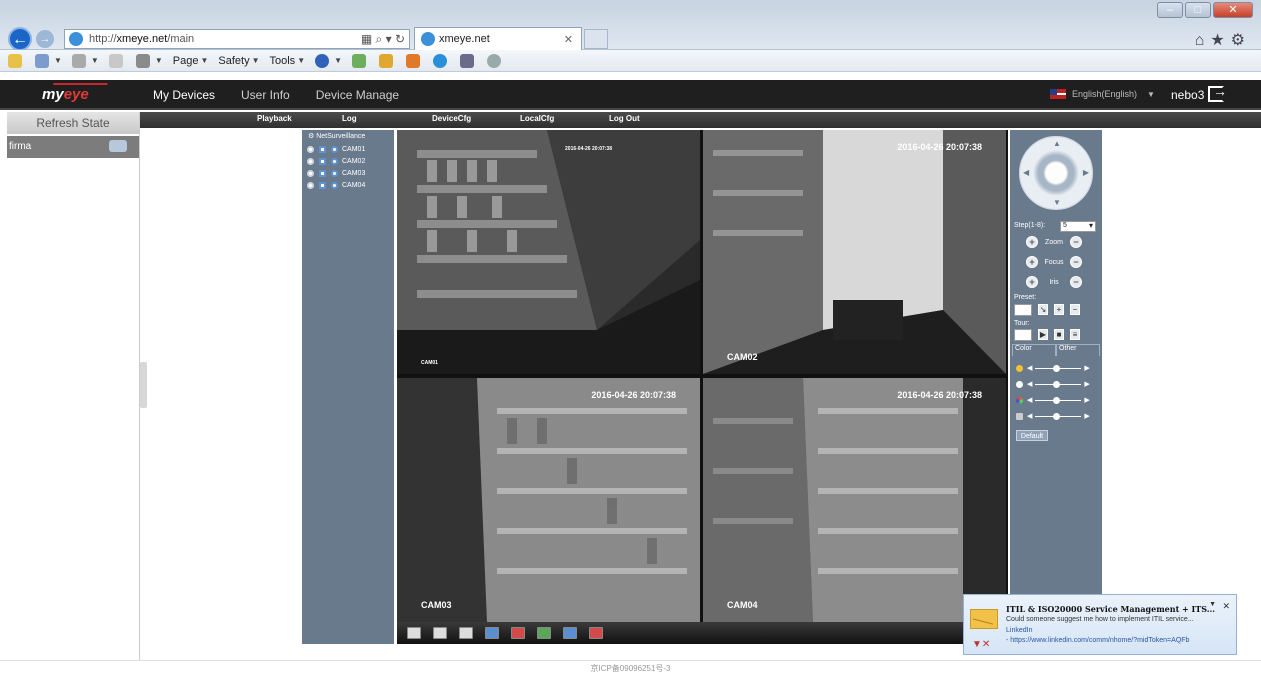 The height and width of the screenshot is (677, 1261). What do you see at coordinates (73, 147) in the screenshot?
I see `device-item: firma` at bounding box center [73, 147].